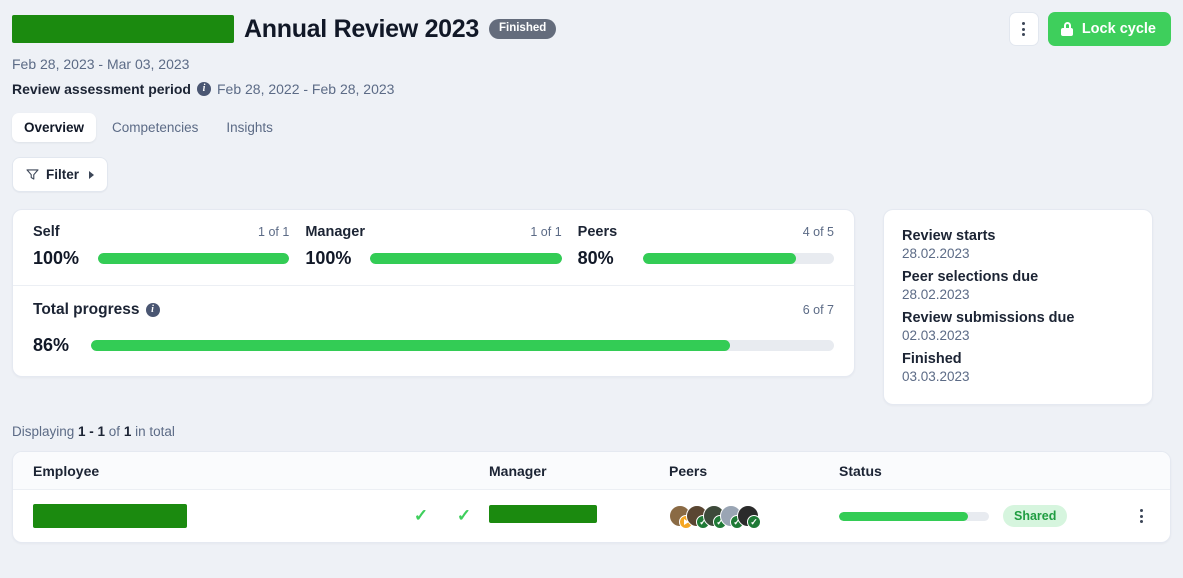 The image size is (1183, 578). I want to click on total-progress-bar, so click(462, 345).